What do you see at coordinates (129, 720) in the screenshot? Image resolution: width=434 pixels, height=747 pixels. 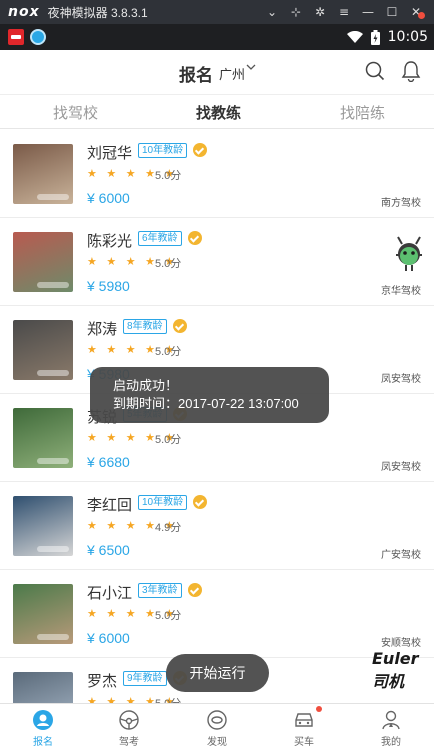 I see `steering-wheel-icon` at bounding box center [129, 720].